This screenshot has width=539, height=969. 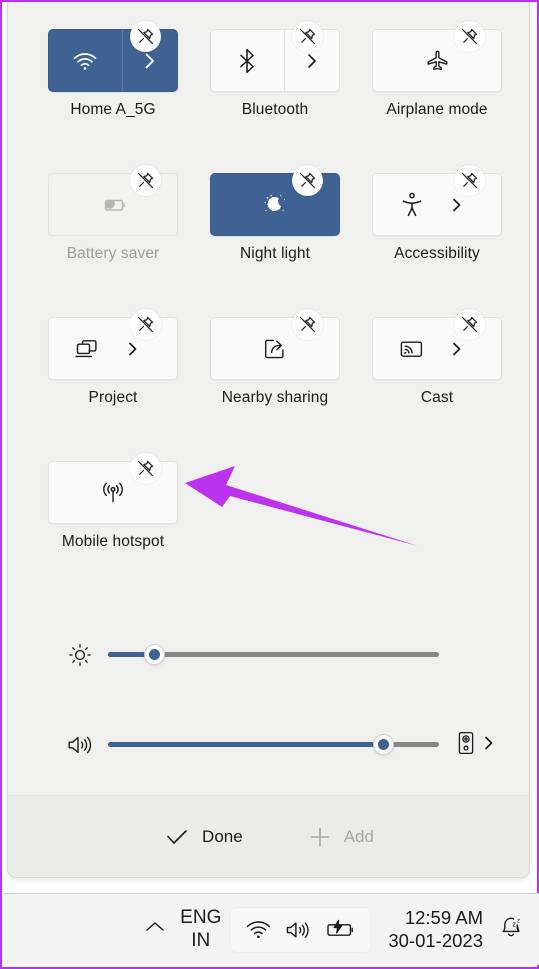 I want to click on tile-mobile-hotspot: Mobile hotspot, so click(x=129, y=524).